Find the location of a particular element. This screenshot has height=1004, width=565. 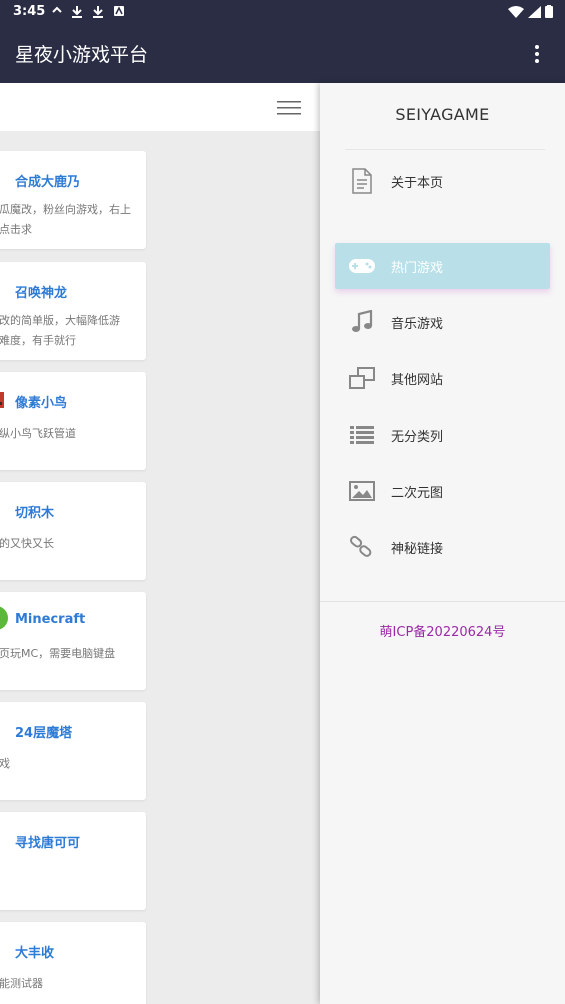

game-desc: 西瓜魔改，粉丝向游戏，右上 角点击求 is located at coordinates (65, 219).